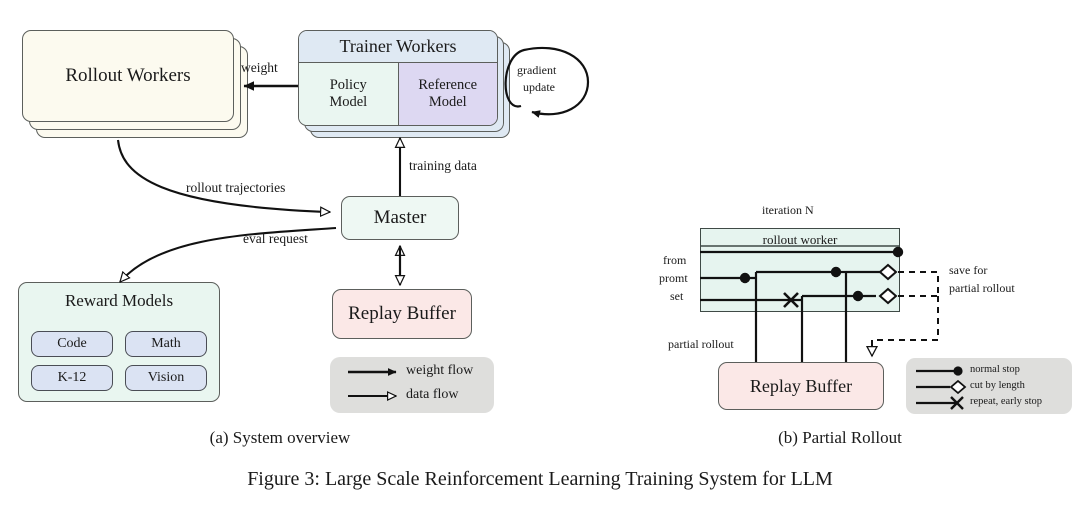  Describe the element at coordinates (675, 260) in the screenshot. I see `source-label-line1: from` at that location.